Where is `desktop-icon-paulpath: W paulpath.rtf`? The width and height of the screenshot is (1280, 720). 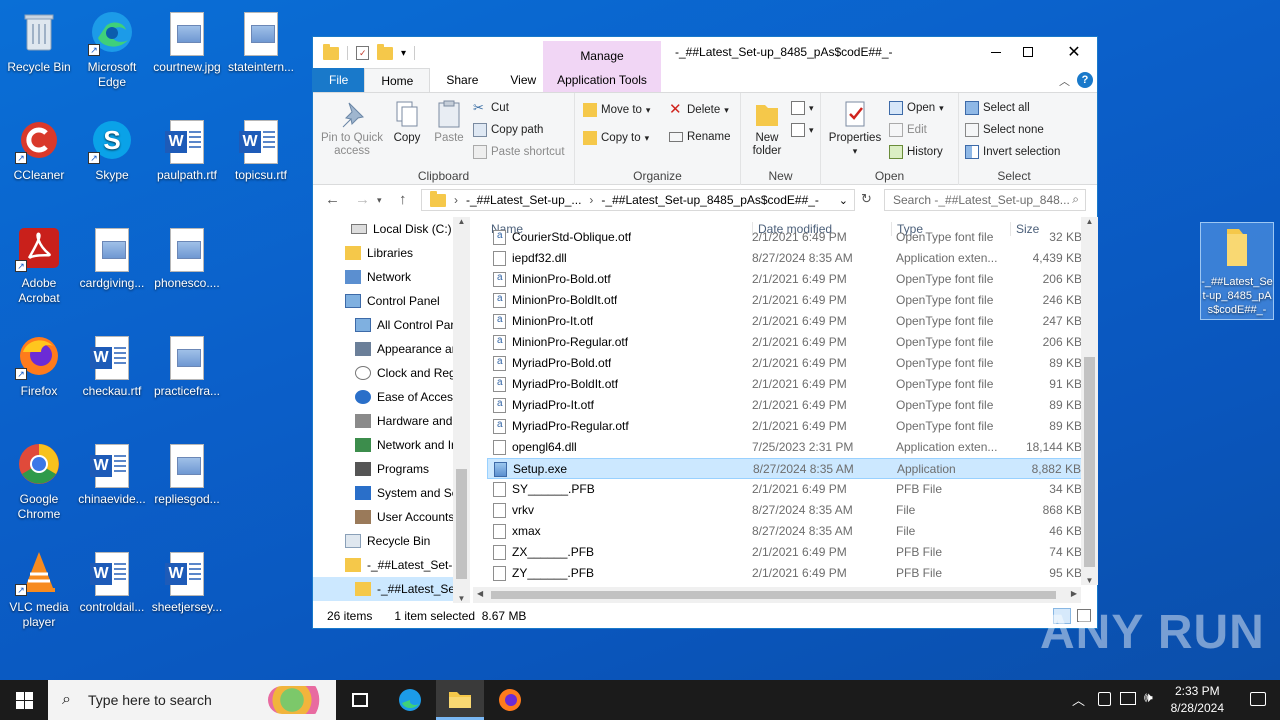
desktop-icon-paulpath: W paulpath.rtf is located at coordinates (187, 149).